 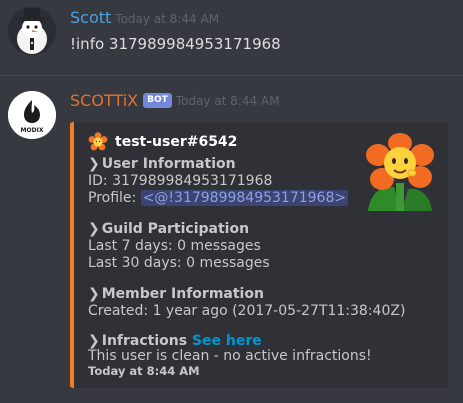 I want to click on see-here-link: See here, so click(x=227, y=341).